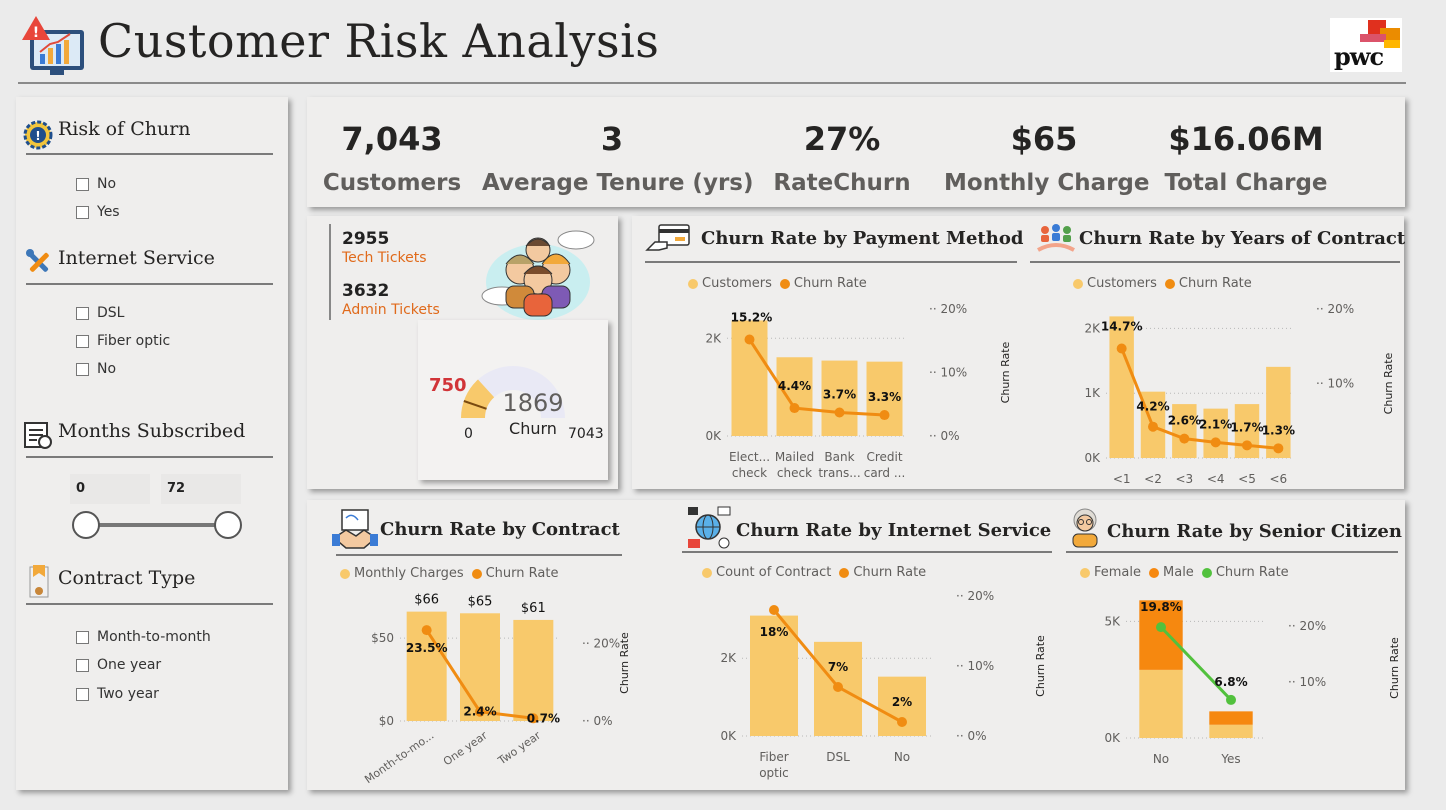  What do you see at coordinates (777, 283) in the screenshot?
I see `legend-payment: Customers Churn Rate` at bounding box center [777, 283].